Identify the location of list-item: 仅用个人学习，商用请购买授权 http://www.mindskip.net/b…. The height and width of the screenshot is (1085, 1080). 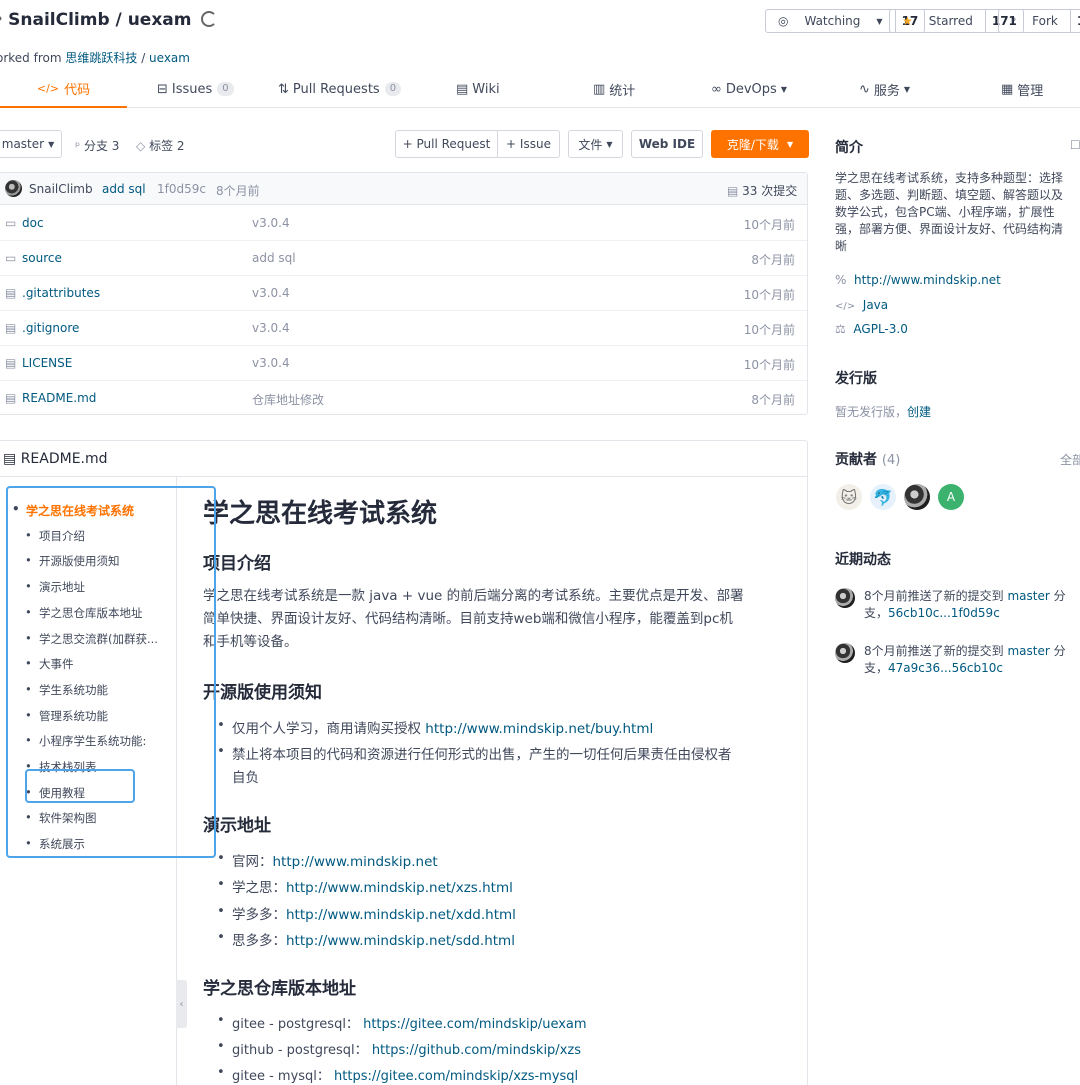
(435, 727).